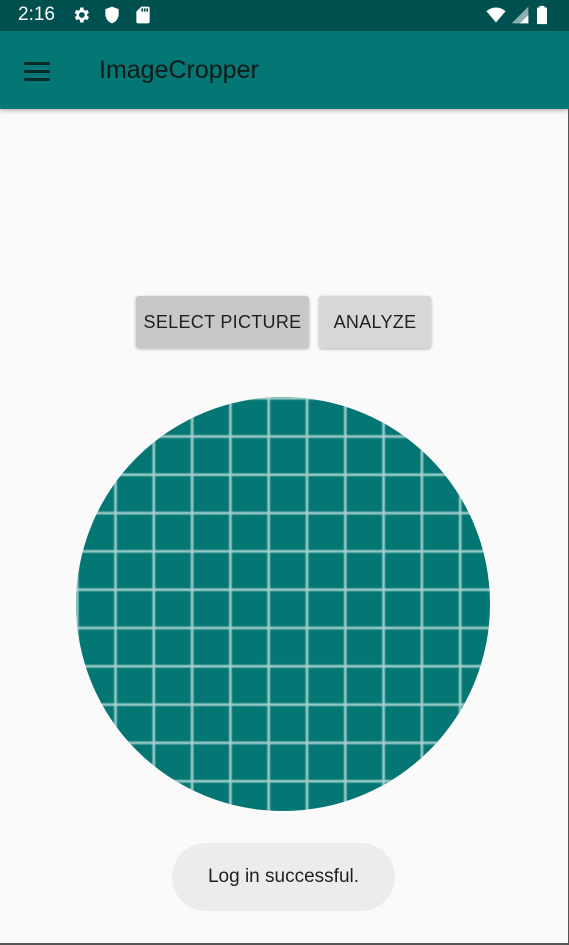 The height and width of the screenshot is (945, 569). What do you see at coordinates (520, 15) in the screenshot?
I see `signal-icon` at bounding box center [520, 15].